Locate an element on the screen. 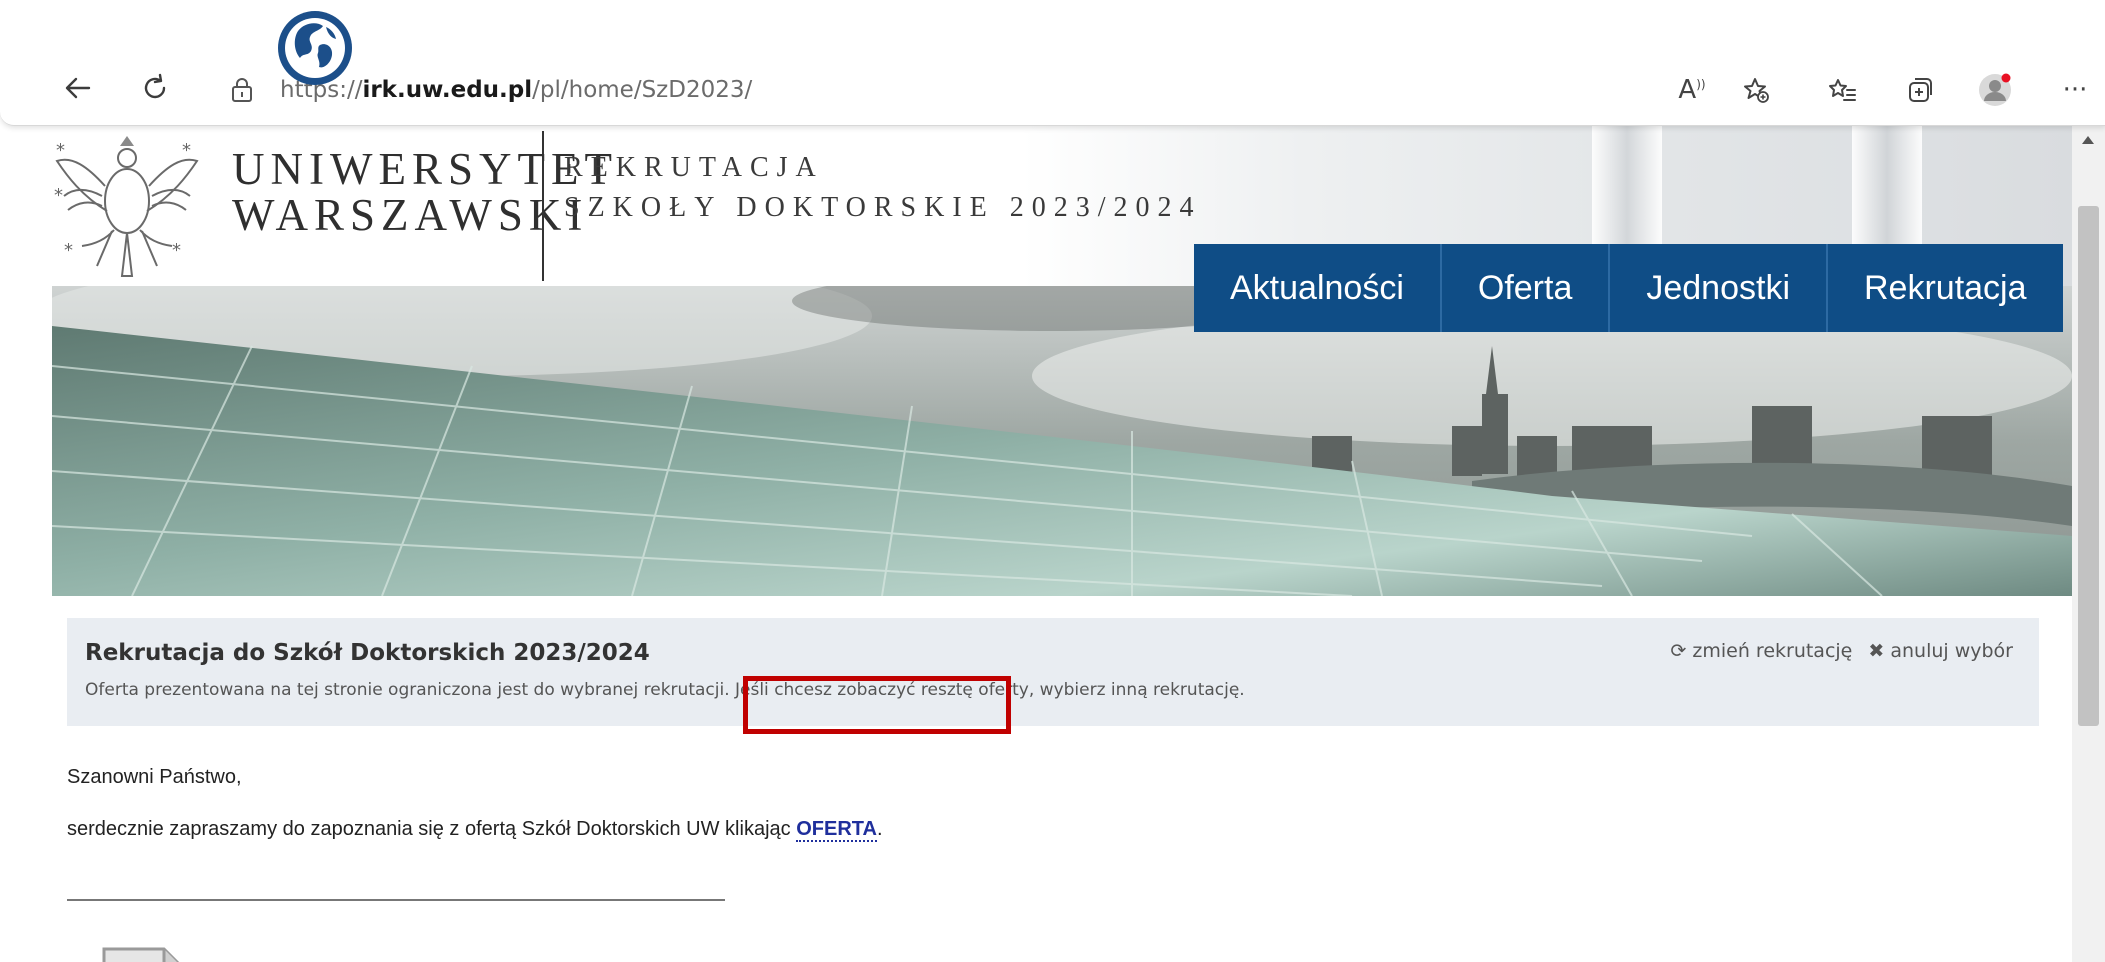 The image size is (2105, 962). collections-icon is located at coordinates (1920, 90).